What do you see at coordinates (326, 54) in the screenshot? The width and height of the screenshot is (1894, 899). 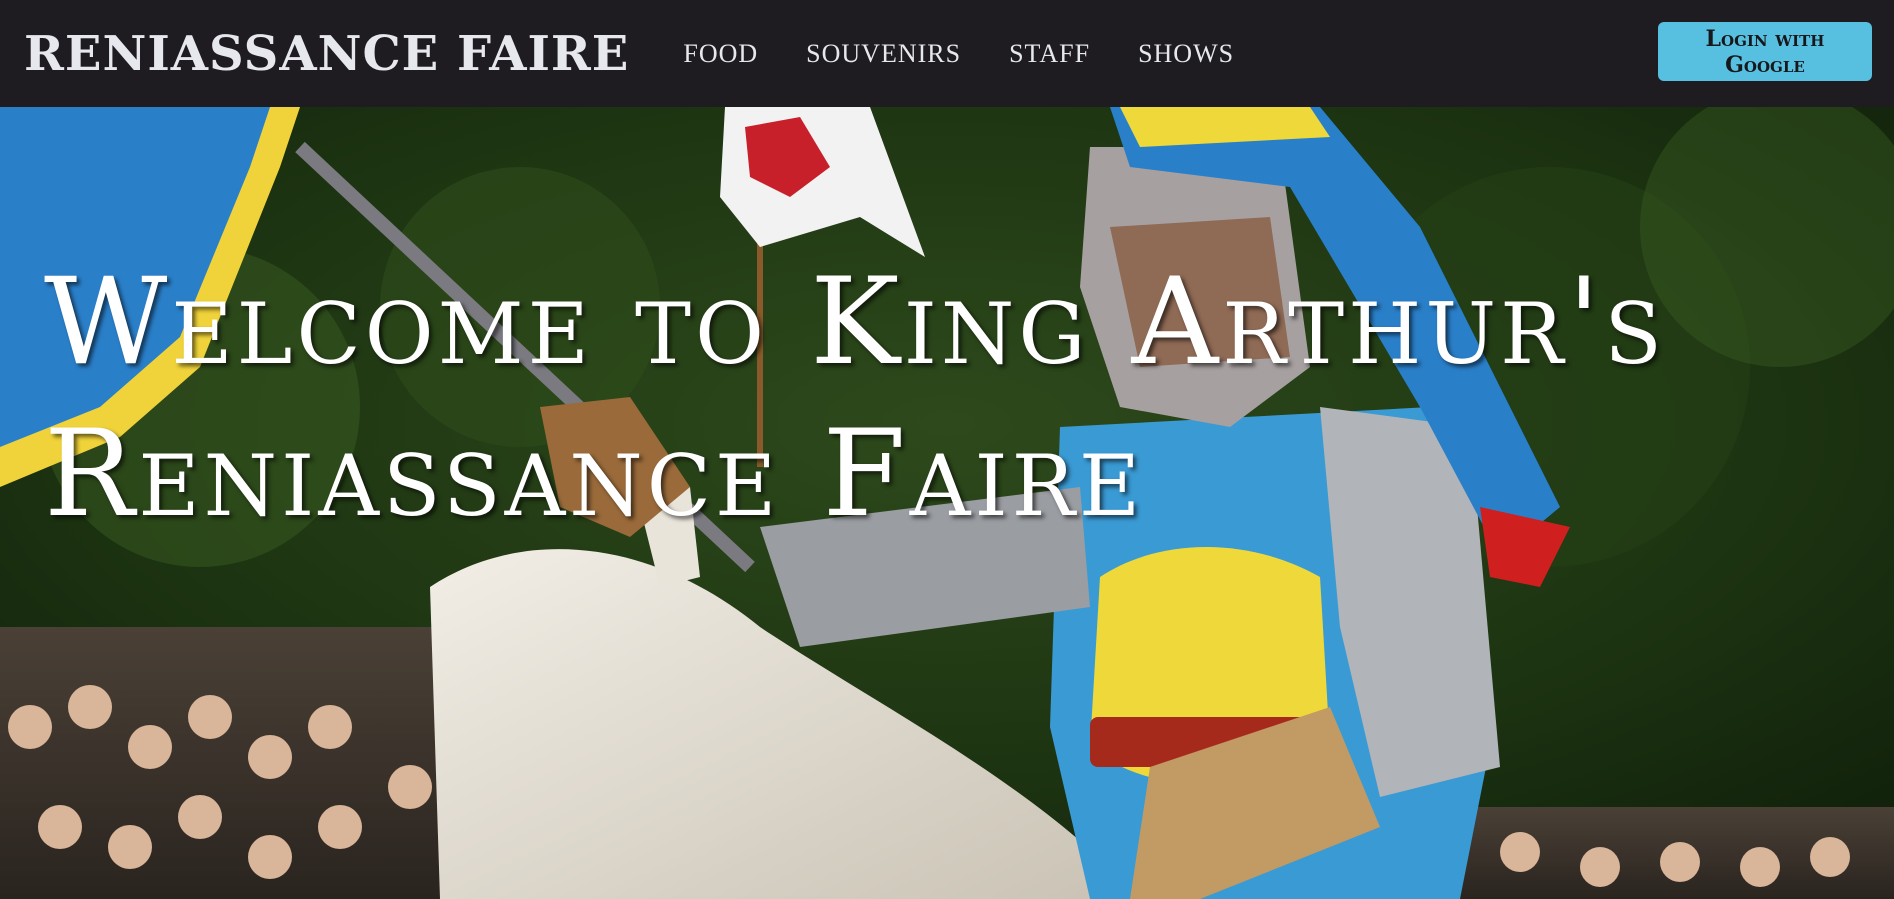 I see `brand-title: RENIASSANCE FAIRE` at bounding box center [326, 54].